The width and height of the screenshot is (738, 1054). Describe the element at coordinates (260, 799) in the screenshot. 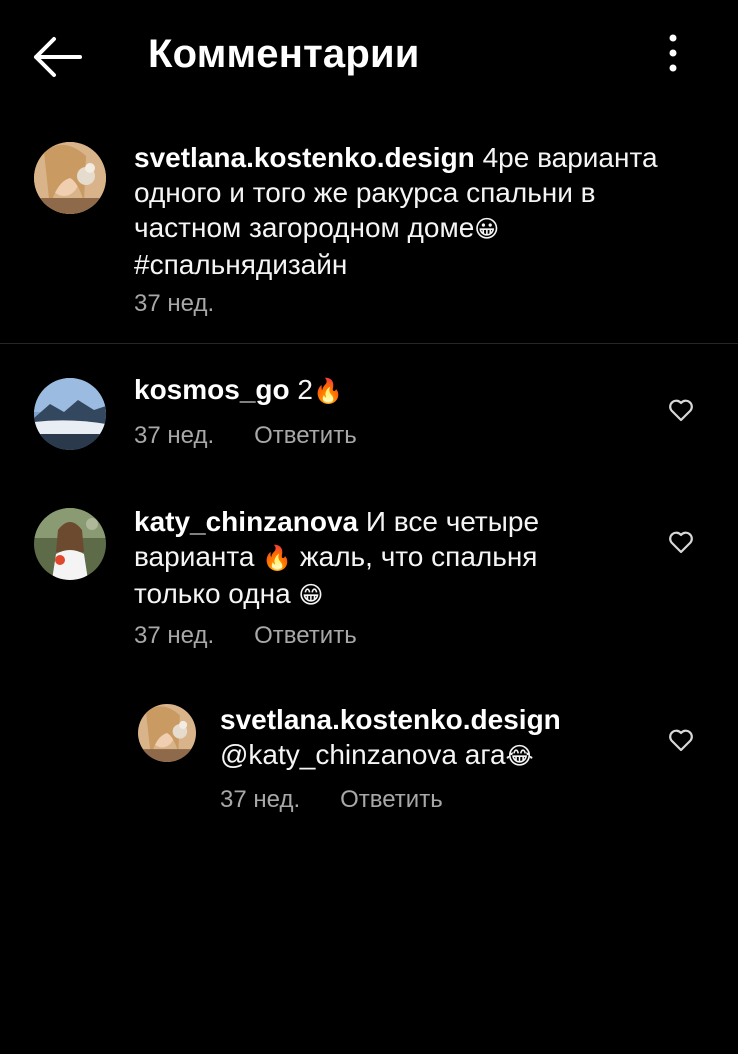

I see `reply-time: 37 нед.` at that location.